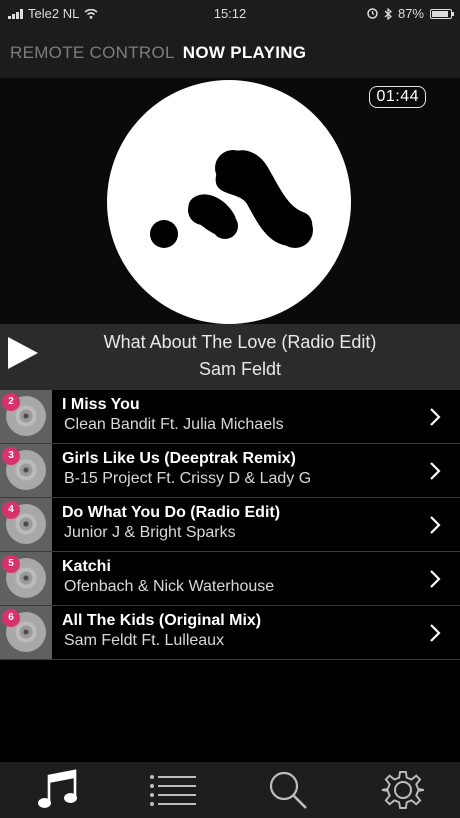 This screenshot has width=460, height=818. I want to click on elapsed-timer: 01:44, so click(397, 97).